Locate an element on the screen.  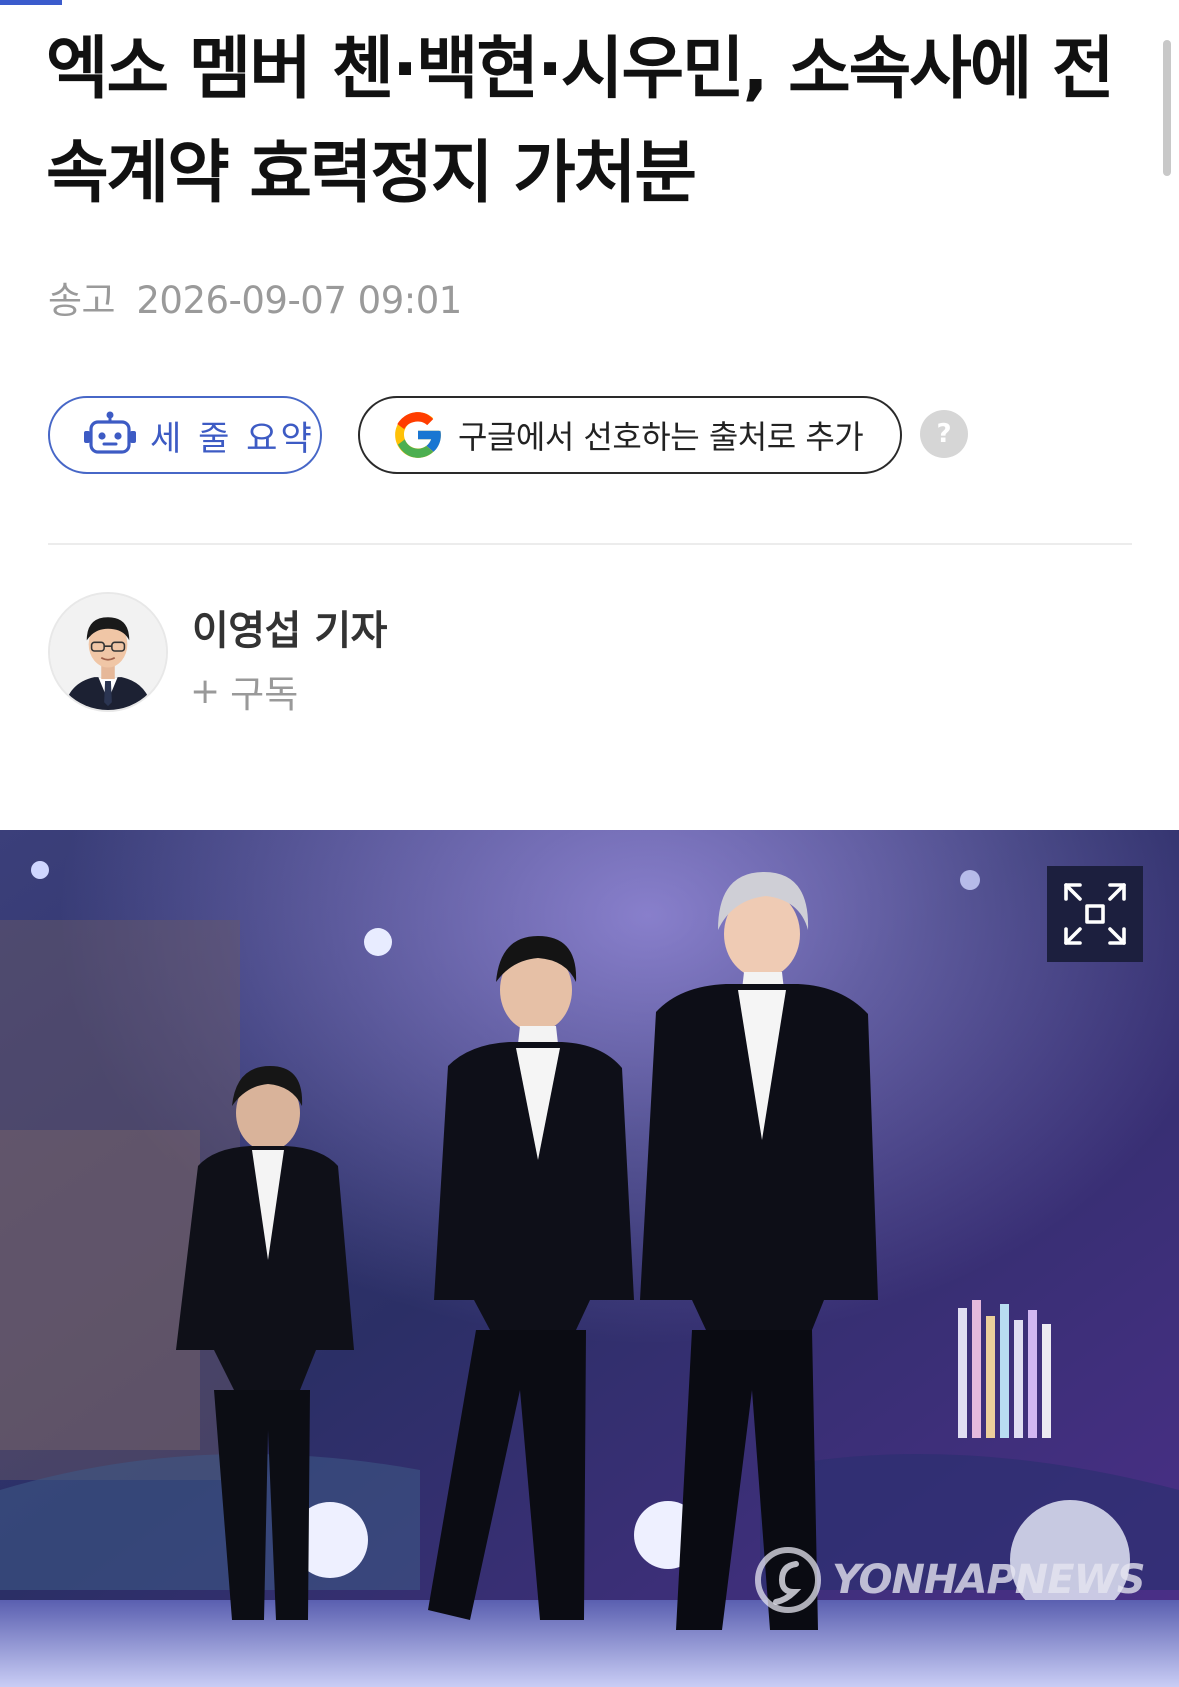
watermark-text: YONHAPNEWS is located at coordinates (988, 1580).